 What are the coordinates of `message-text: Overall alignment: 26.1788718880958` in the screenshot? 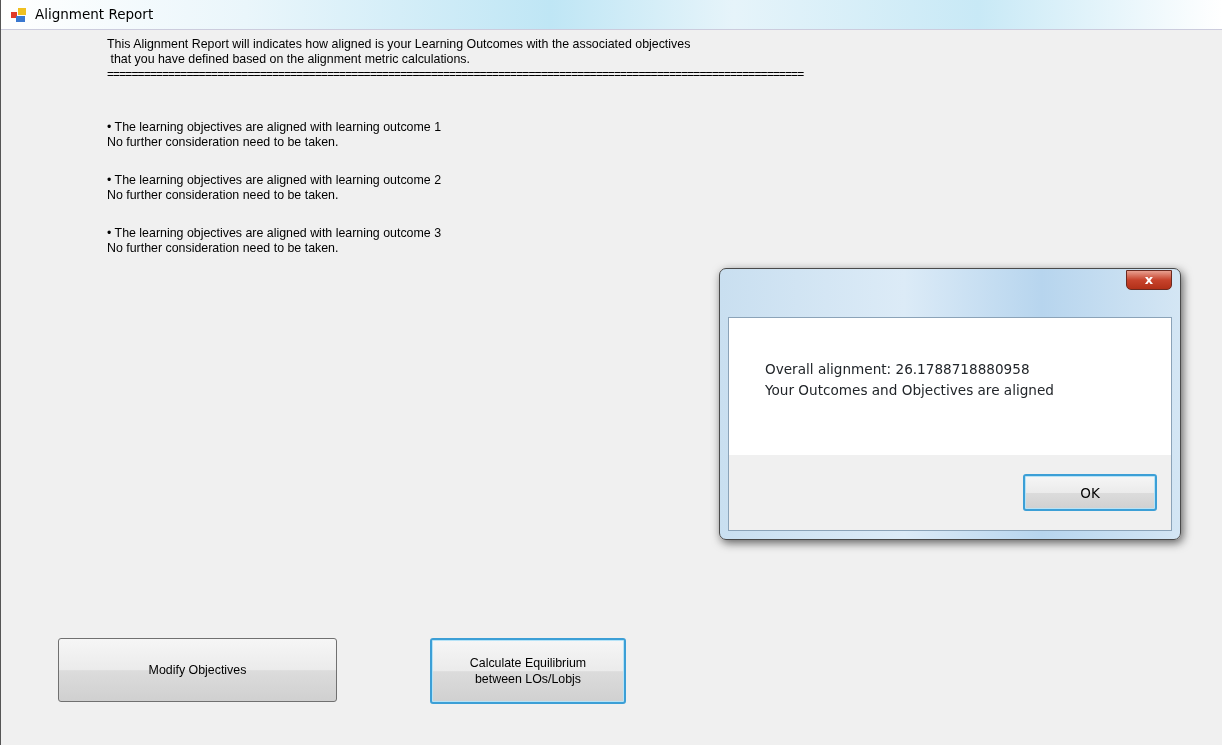 It's located at (898, 369).